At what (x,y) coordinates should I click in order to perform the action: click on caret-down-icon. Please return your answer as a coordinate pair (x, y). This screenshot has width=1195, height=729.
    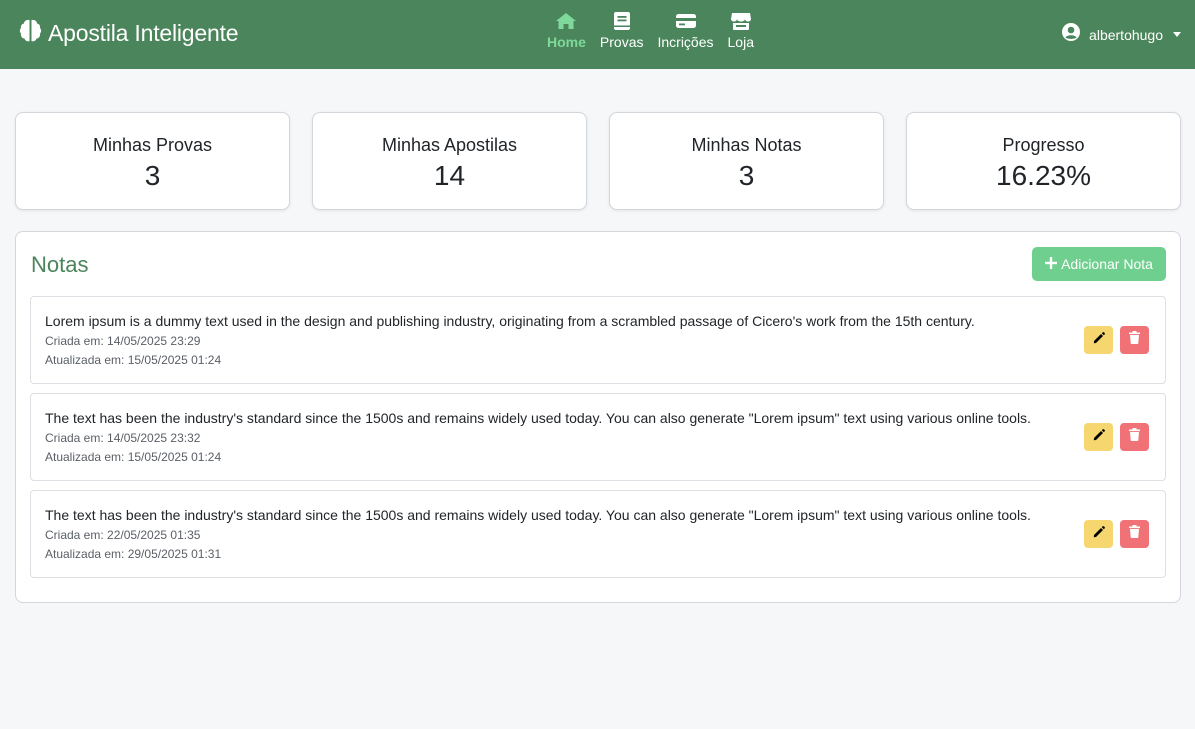
    Looking at the image, I should click on (1177, 34).